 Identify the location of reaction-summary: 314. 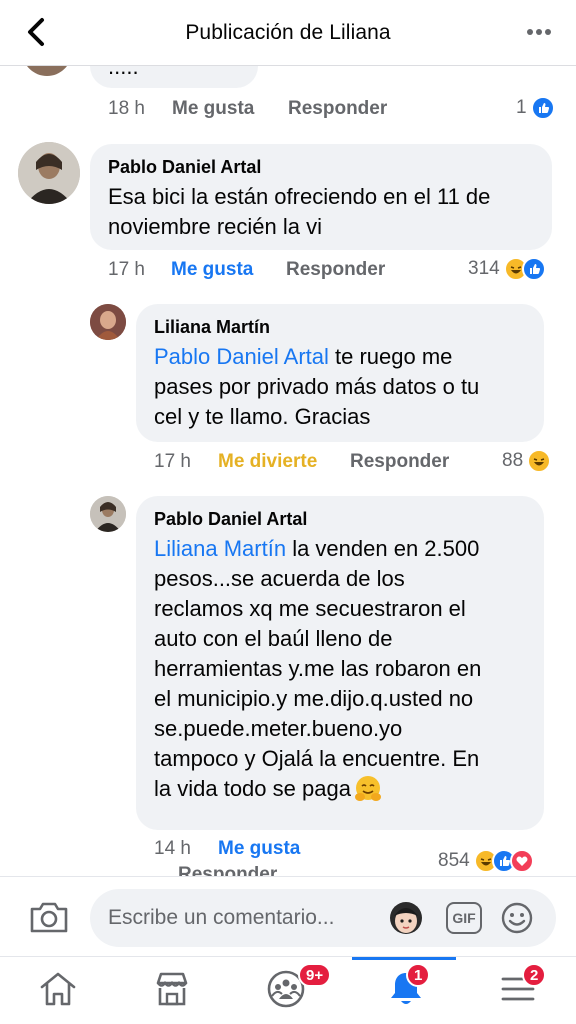
(507, 269).